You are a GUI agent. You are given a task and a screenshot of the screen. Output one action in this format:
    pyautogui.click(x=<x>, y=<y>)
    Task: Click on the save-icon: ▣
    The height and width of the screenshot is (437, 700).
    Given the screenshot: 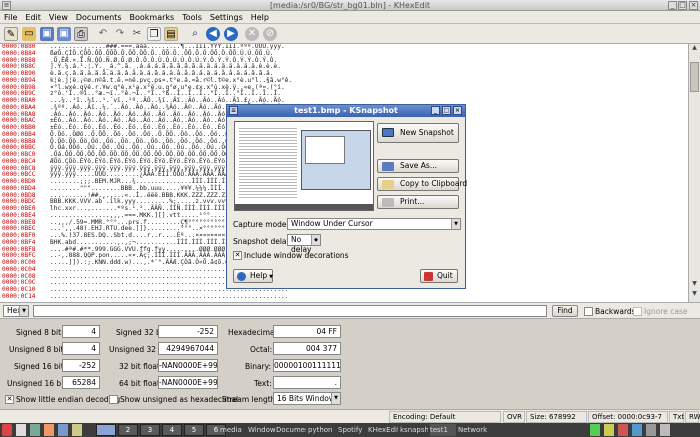 What is the action you would take?
    pyautogui.click(x=47, y=34)
    